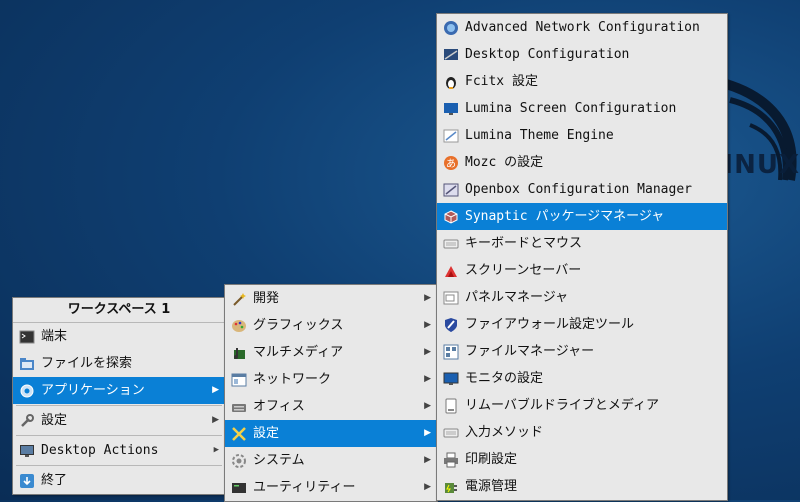 The image size is (800, 502). I want to click on menu-item-label: ファイアウォール設定ツール, so click(550, 324).